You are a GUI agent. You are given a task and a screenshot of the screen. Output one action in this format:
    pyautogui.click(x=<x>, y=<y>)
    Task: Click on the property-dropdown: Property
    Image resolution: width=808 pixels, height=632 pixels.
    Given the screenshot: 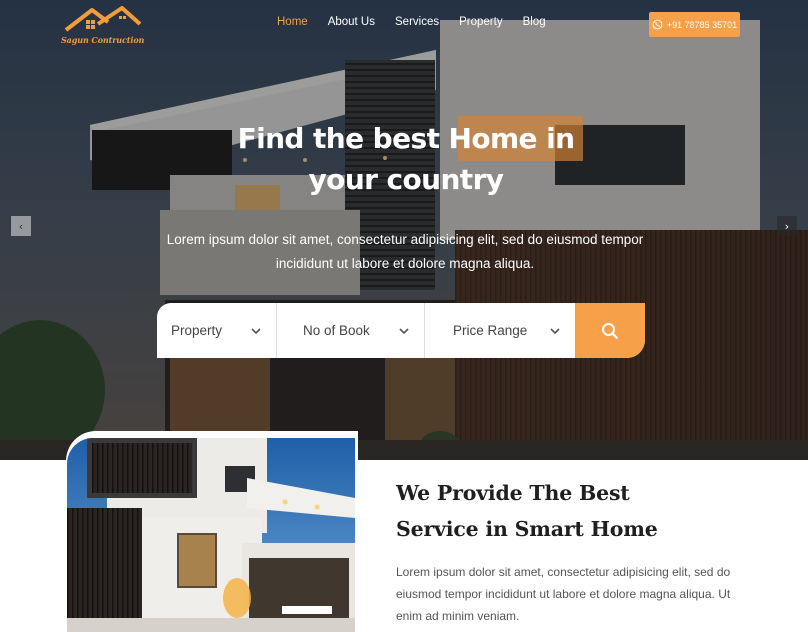 What is the action you would take?
    pyautogui.click(x=217, y=330)
    